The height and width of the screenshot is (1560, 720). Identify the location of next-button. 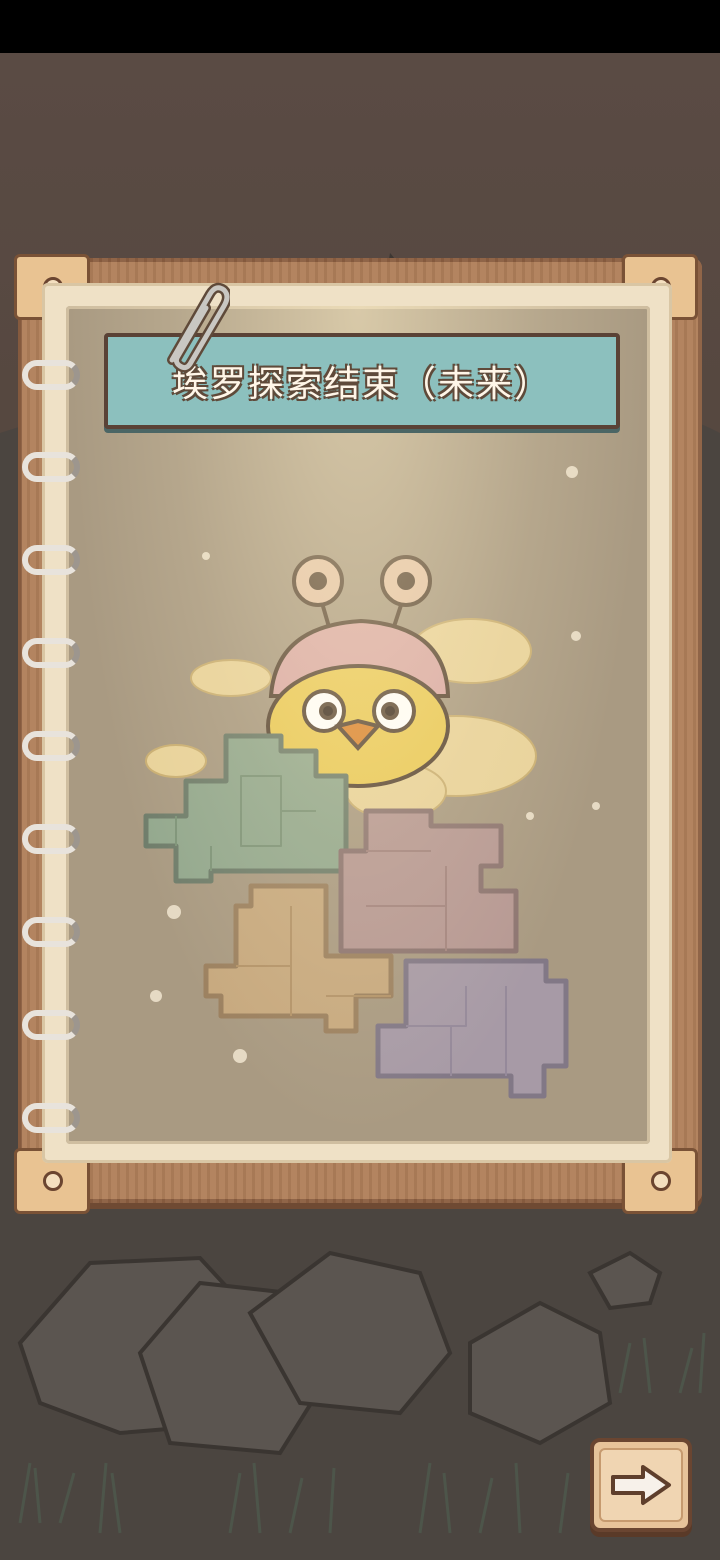
(641, 1485).